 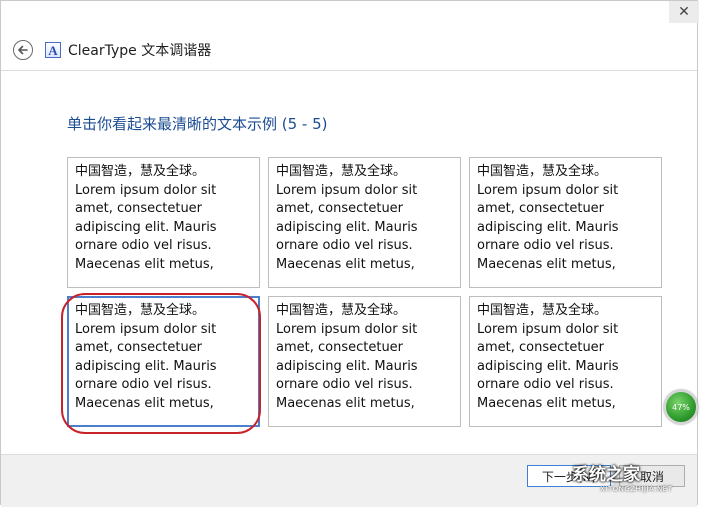 What do you see at coordinates (197, 124) in the screenshot?
I see `instruction-text: 单击你看起来最清晰的文本示例 (5 - 5)` at bounding box center [197, 124].